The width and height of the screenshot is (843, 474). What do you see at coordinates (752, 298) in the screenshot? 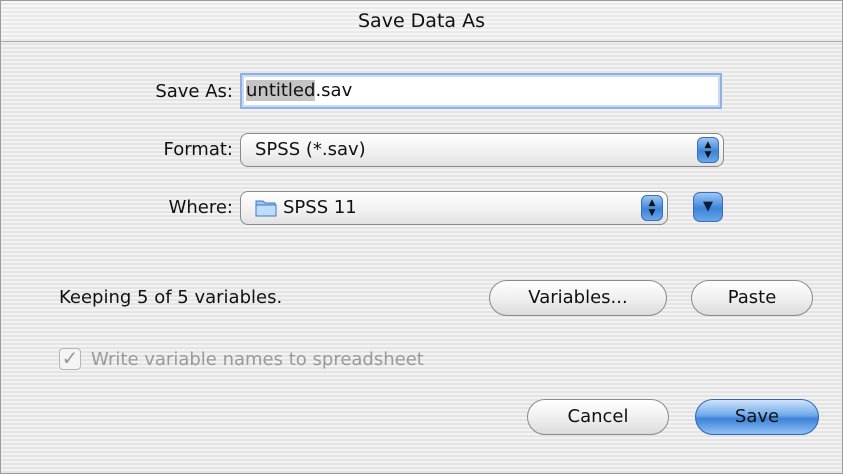
I see `paste-button: Paste` at bounding box center [752, 298].